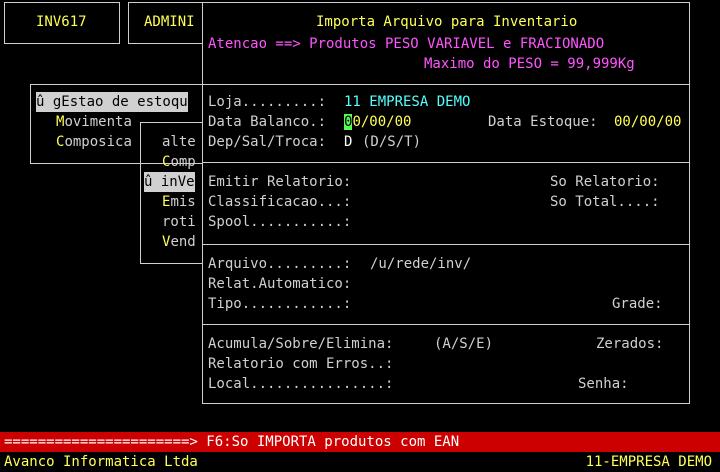  What do you see at coordinates (648, 462) in the screenshot?
I see `footer-store: 11-EMPRESA DEMO` at bounding box center [648, 462].